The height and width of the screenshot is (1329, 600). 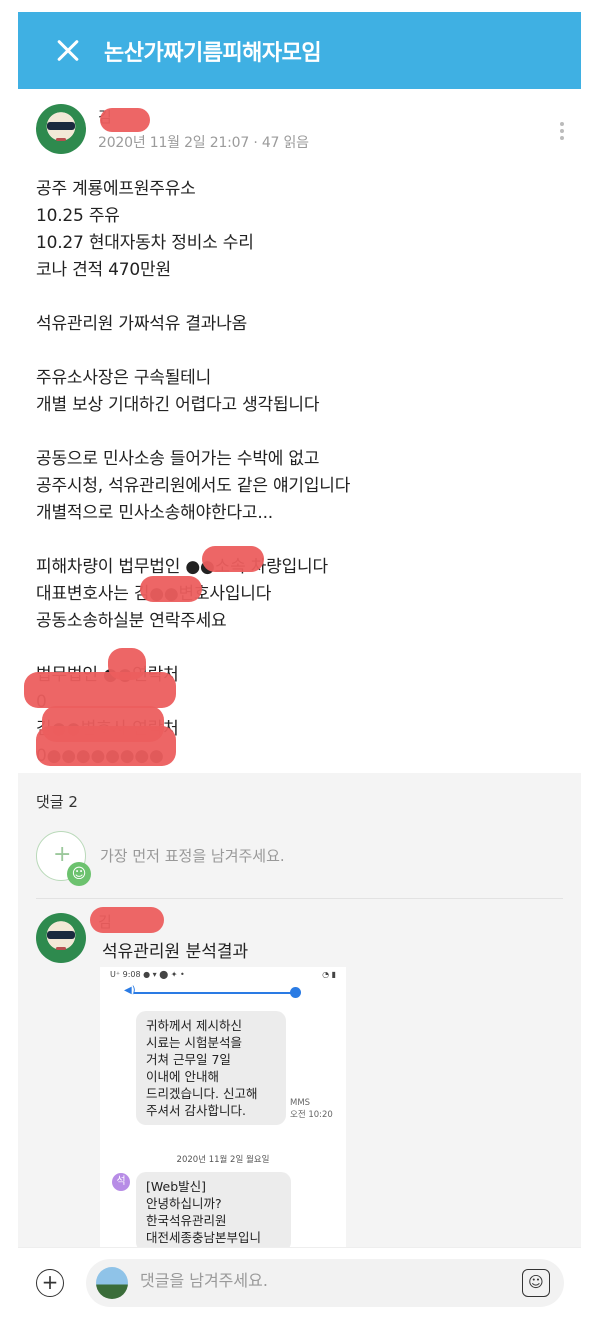 What do you see at coordinates (70, 51) in the screenshot?
I see `close-icon` at bounding box center [70, 51].